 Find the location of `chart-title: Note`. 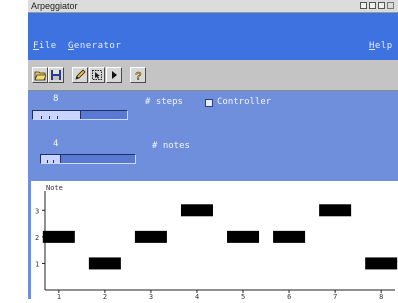

chart-title: Note is located at coordinates (54, 188).